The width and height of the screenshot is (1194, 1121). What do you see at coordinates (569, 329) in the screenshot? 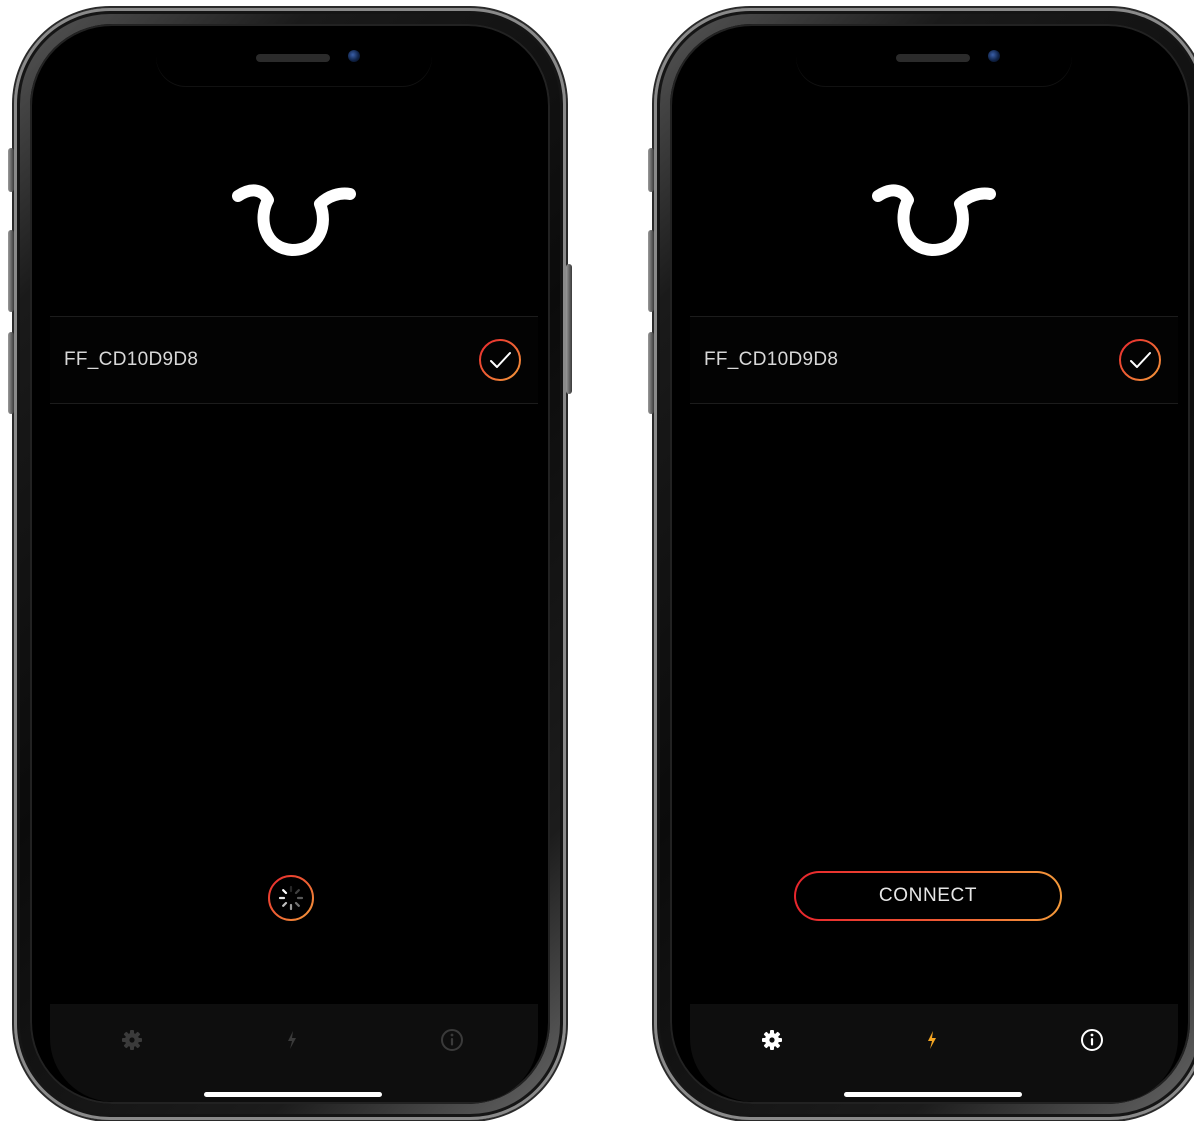
I see `power-button` at bounding box center [569, 329].